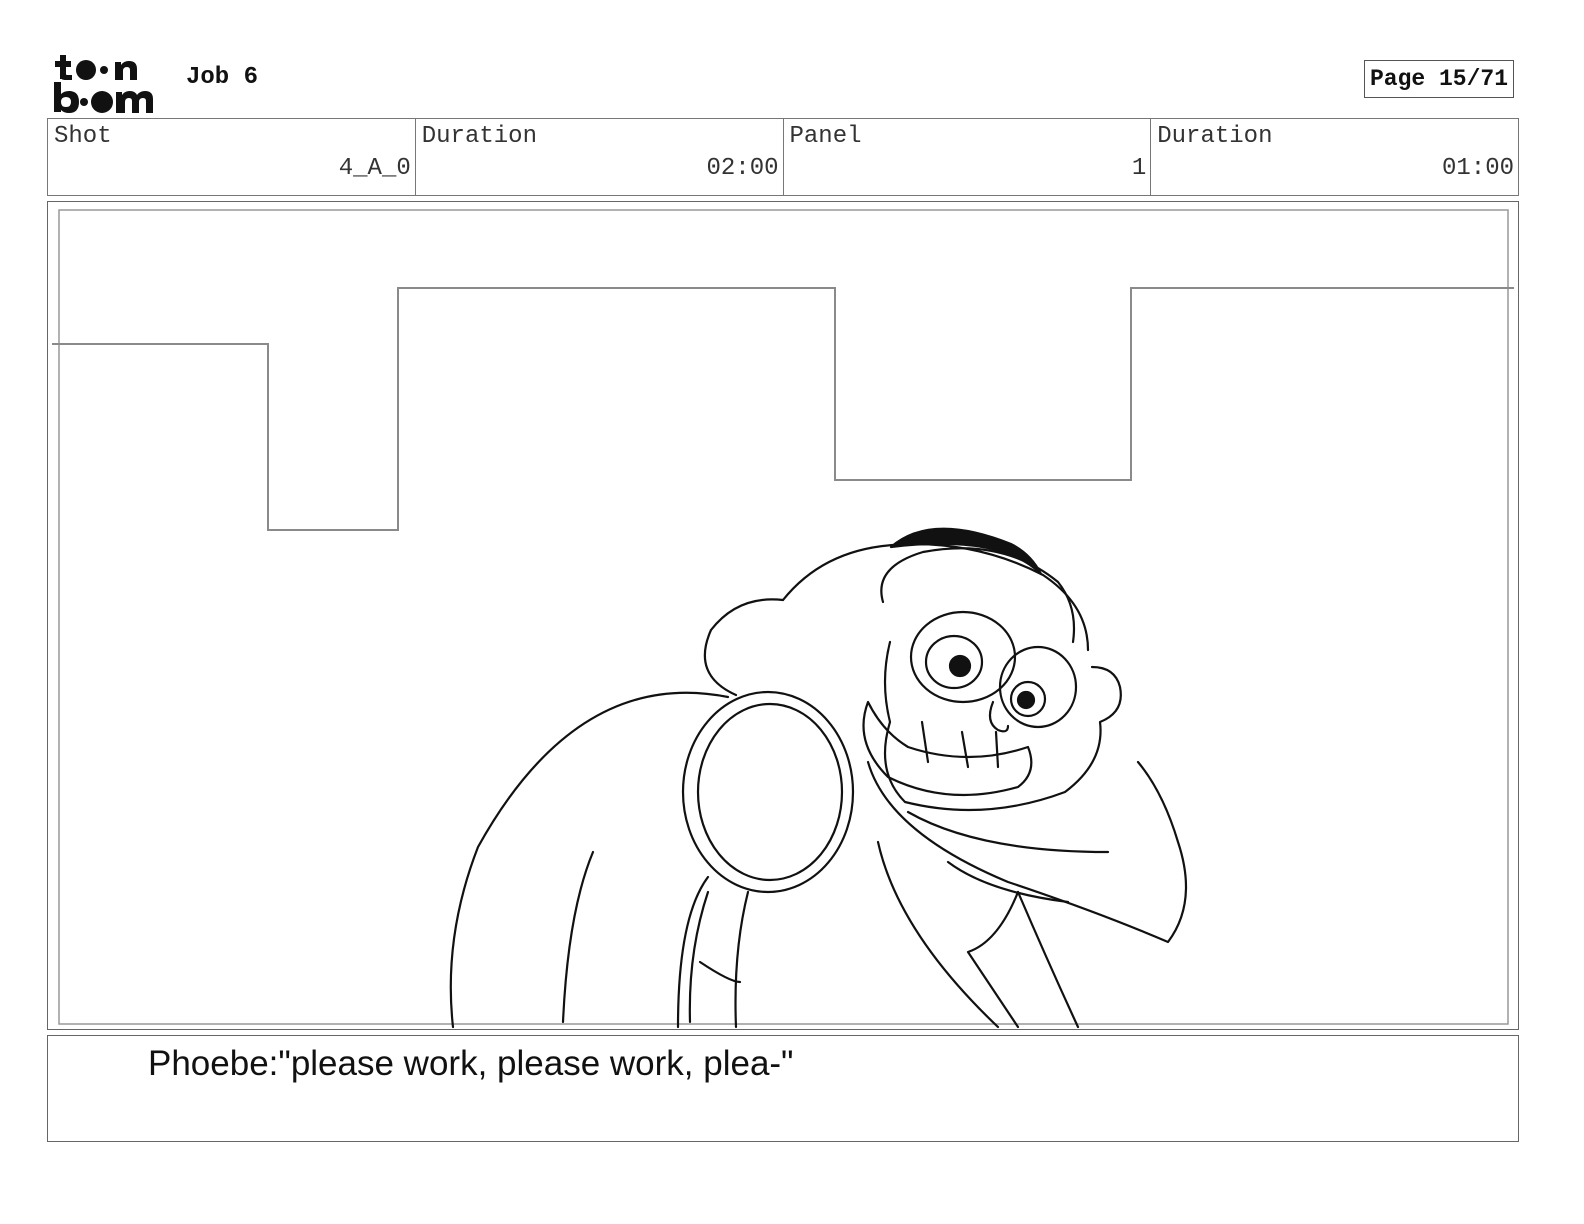 The height and width of the screenshot is (1224, 1584). What do you see at coordinates (83, 136) in the screenshot?
I see `shot-label: Shot` at bounding box center [83, 136].